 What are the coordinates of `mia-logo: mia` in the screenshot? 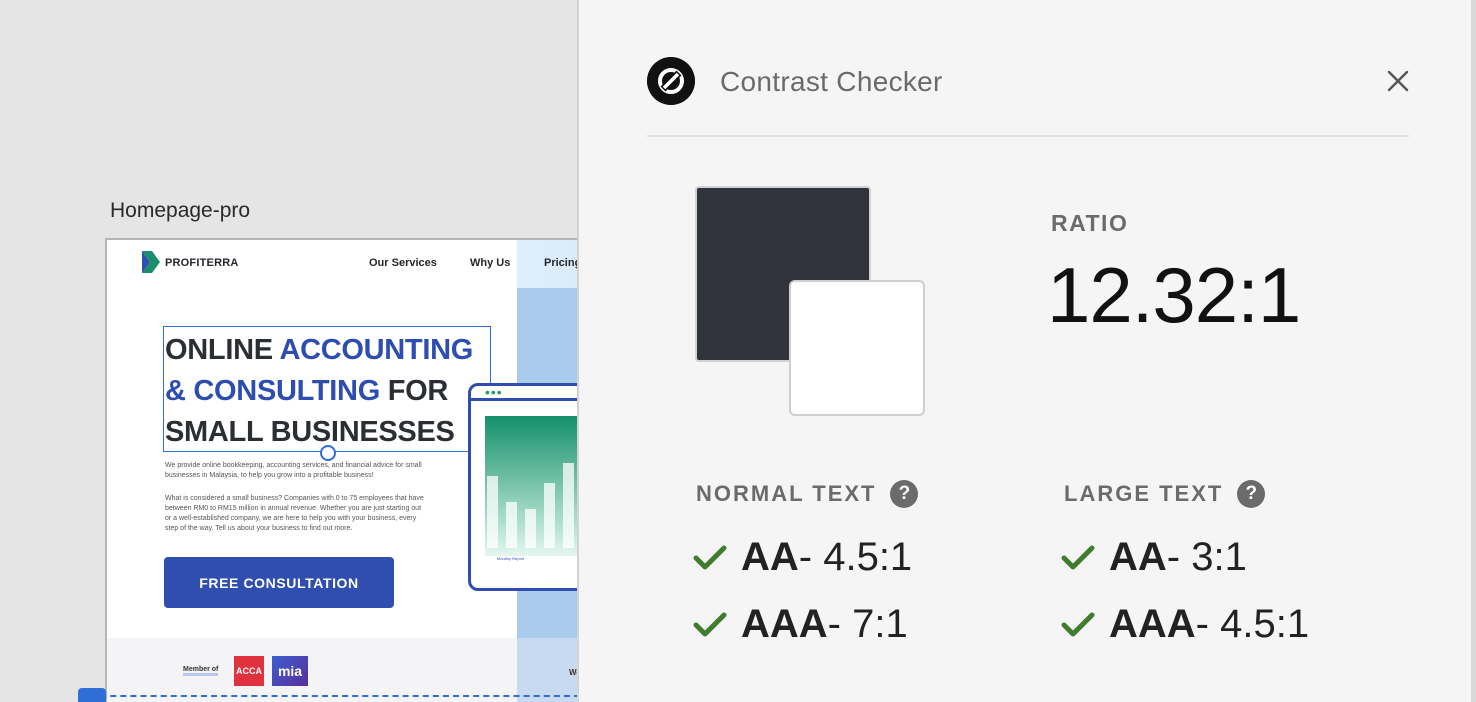 It's located at (290, 671).